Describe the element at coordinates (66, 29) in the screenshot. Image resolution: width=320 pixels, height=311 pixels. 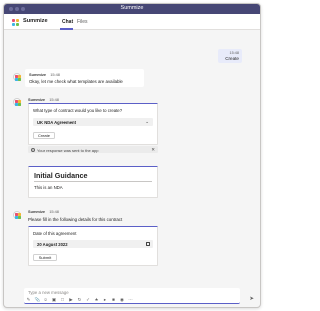
I see `active-tab-indicator` at that location.